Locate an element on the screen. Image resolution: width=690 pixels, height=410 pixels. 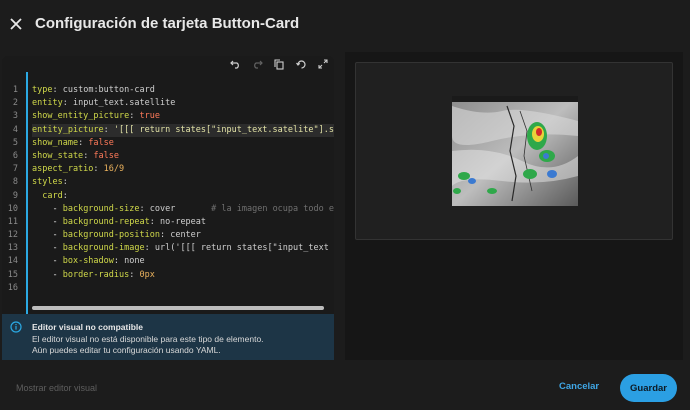
code-key: entity_picture is located at coordinates (68, 129).